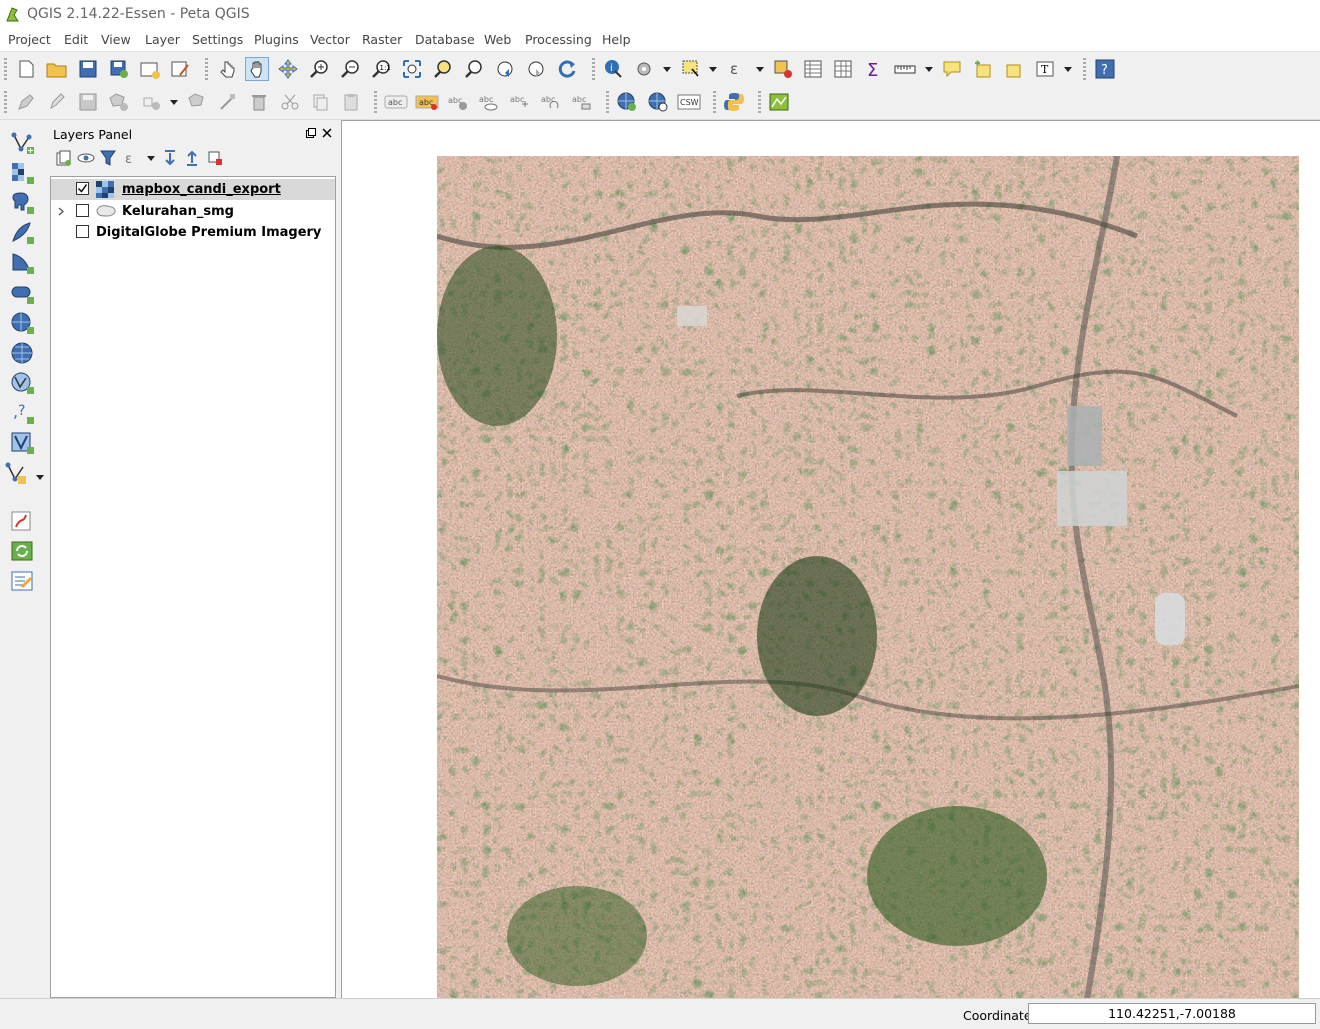  Describe the element at coordinates (119, 102) in the screenshot. I see `add-feature-button` at that location.